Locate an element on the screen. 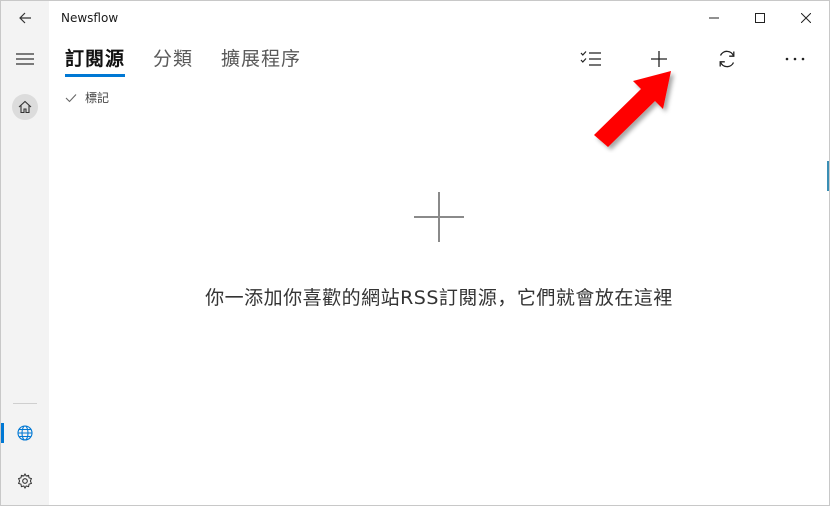 The height and width of the screenshot is (506, 830). plus-icon is located at coordinates (659, 59).